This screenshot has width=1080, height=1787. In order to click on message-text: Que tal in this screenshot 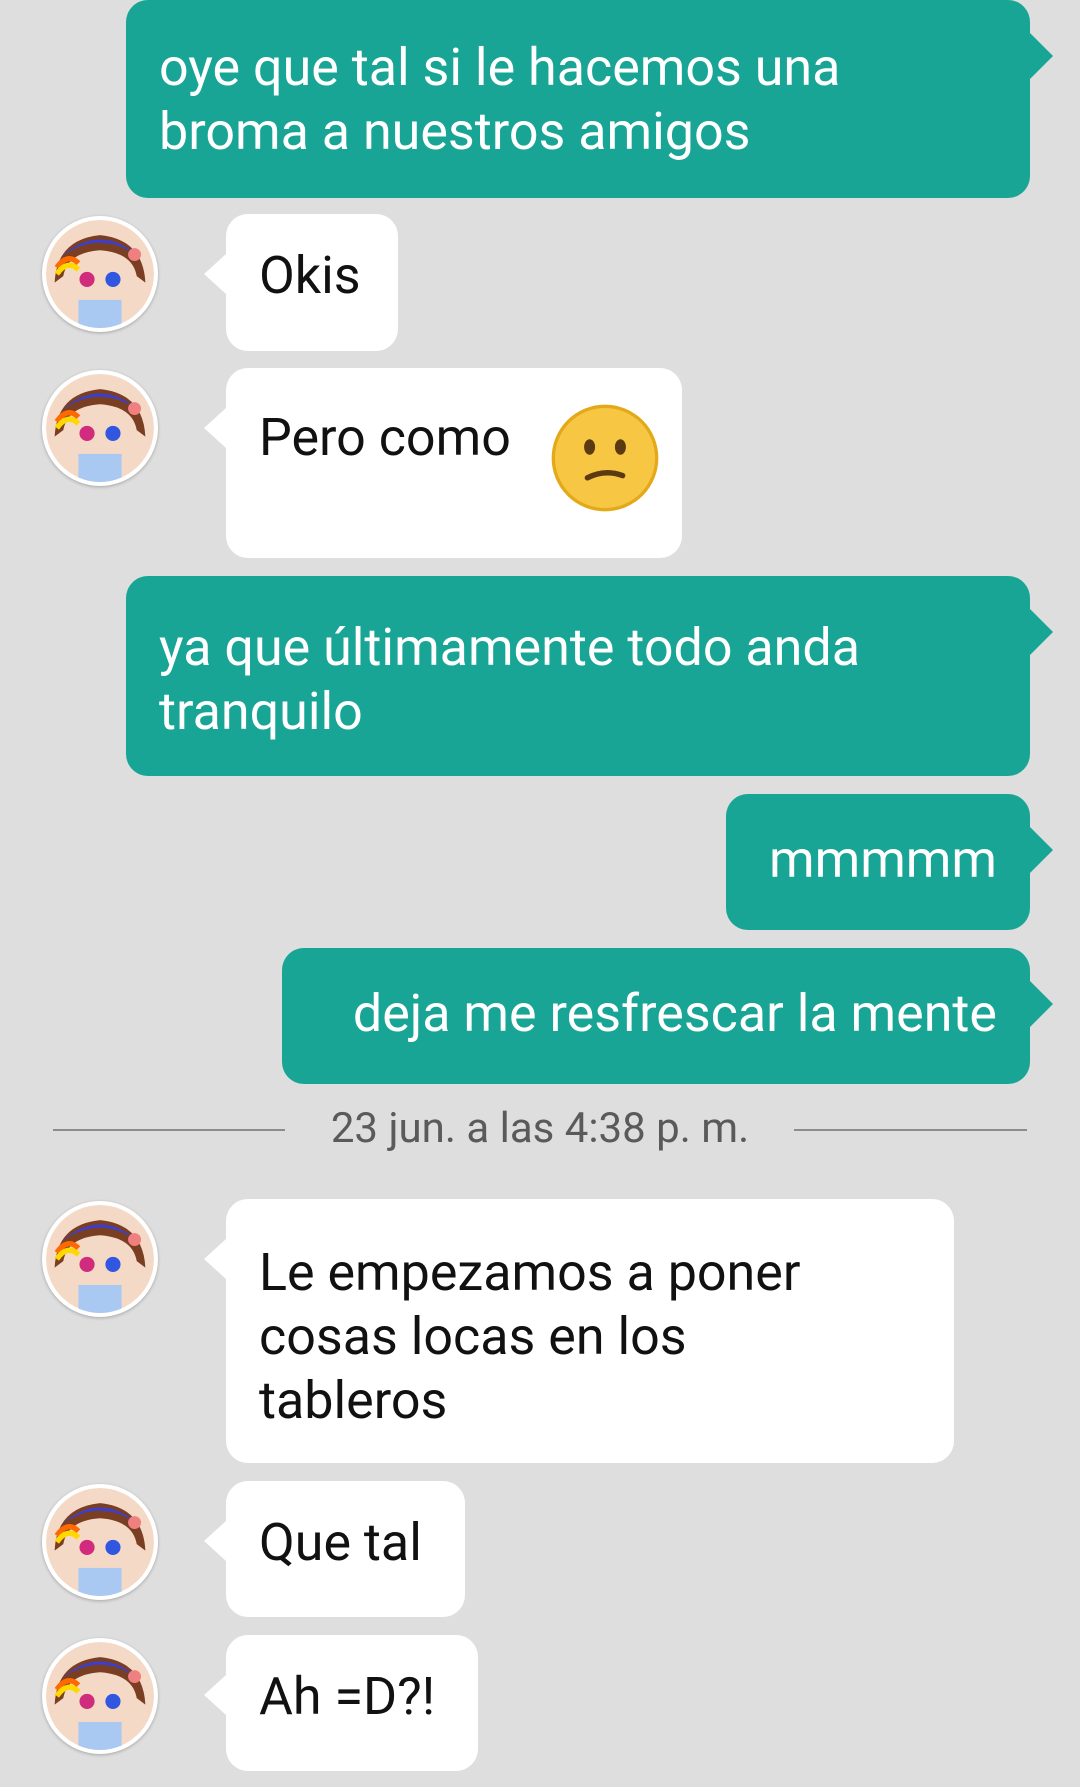, I will do `click(340, 1542)`.